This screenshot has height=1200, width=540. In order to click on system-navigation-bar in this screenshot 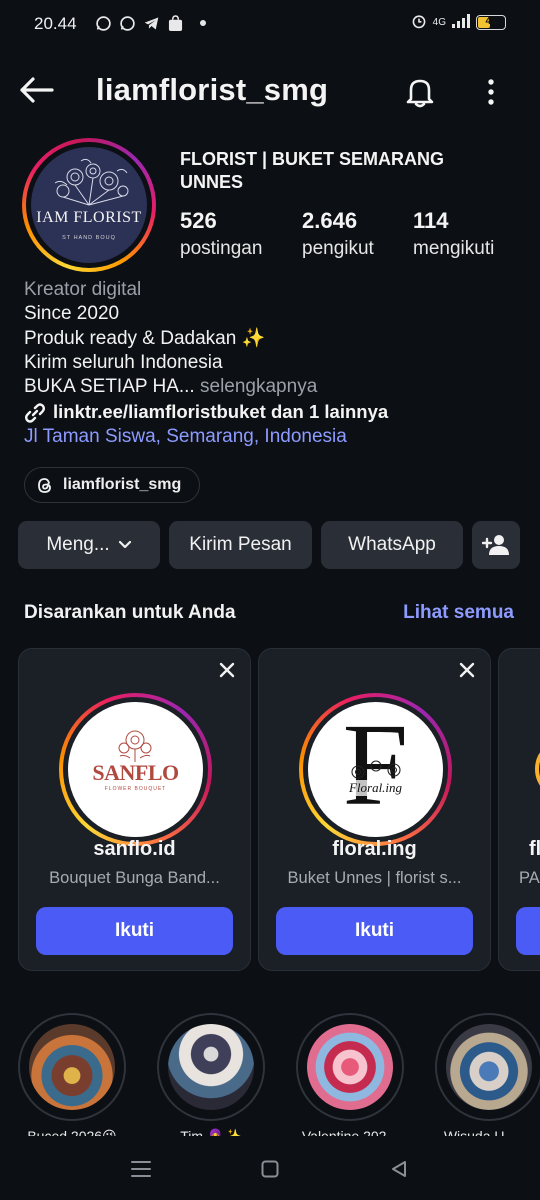, I will do `click(270, 1170)`.